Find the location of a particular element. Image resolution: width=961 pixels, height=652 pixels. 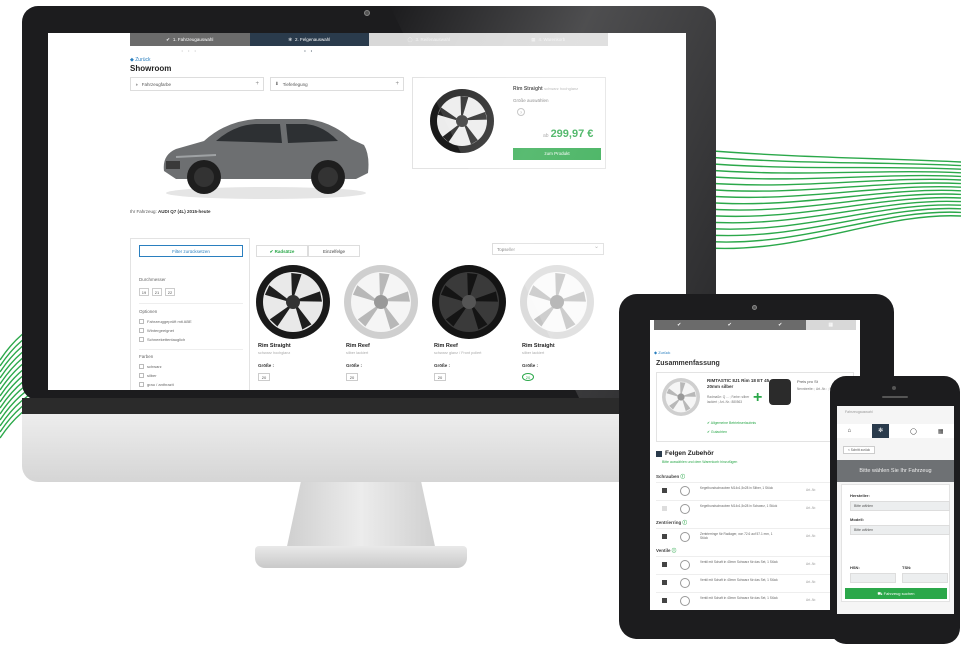

step-rims: ✻ 2. Felgenauswahl is located at coordinates (309, 39).